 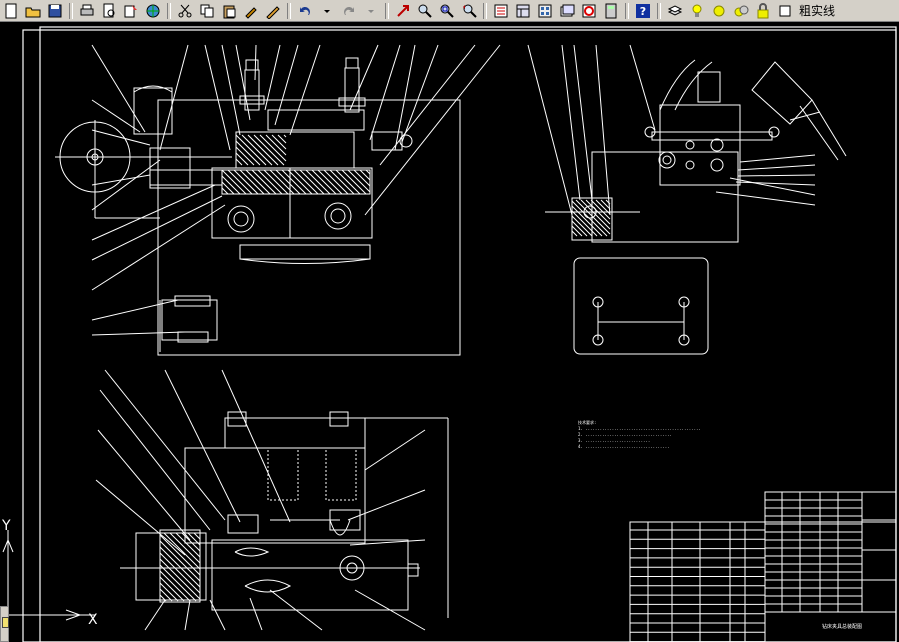 What do you see at coordinates (712, 136) in the screenshot?
I see `side-view-rail` at bounding box center [712, 136].